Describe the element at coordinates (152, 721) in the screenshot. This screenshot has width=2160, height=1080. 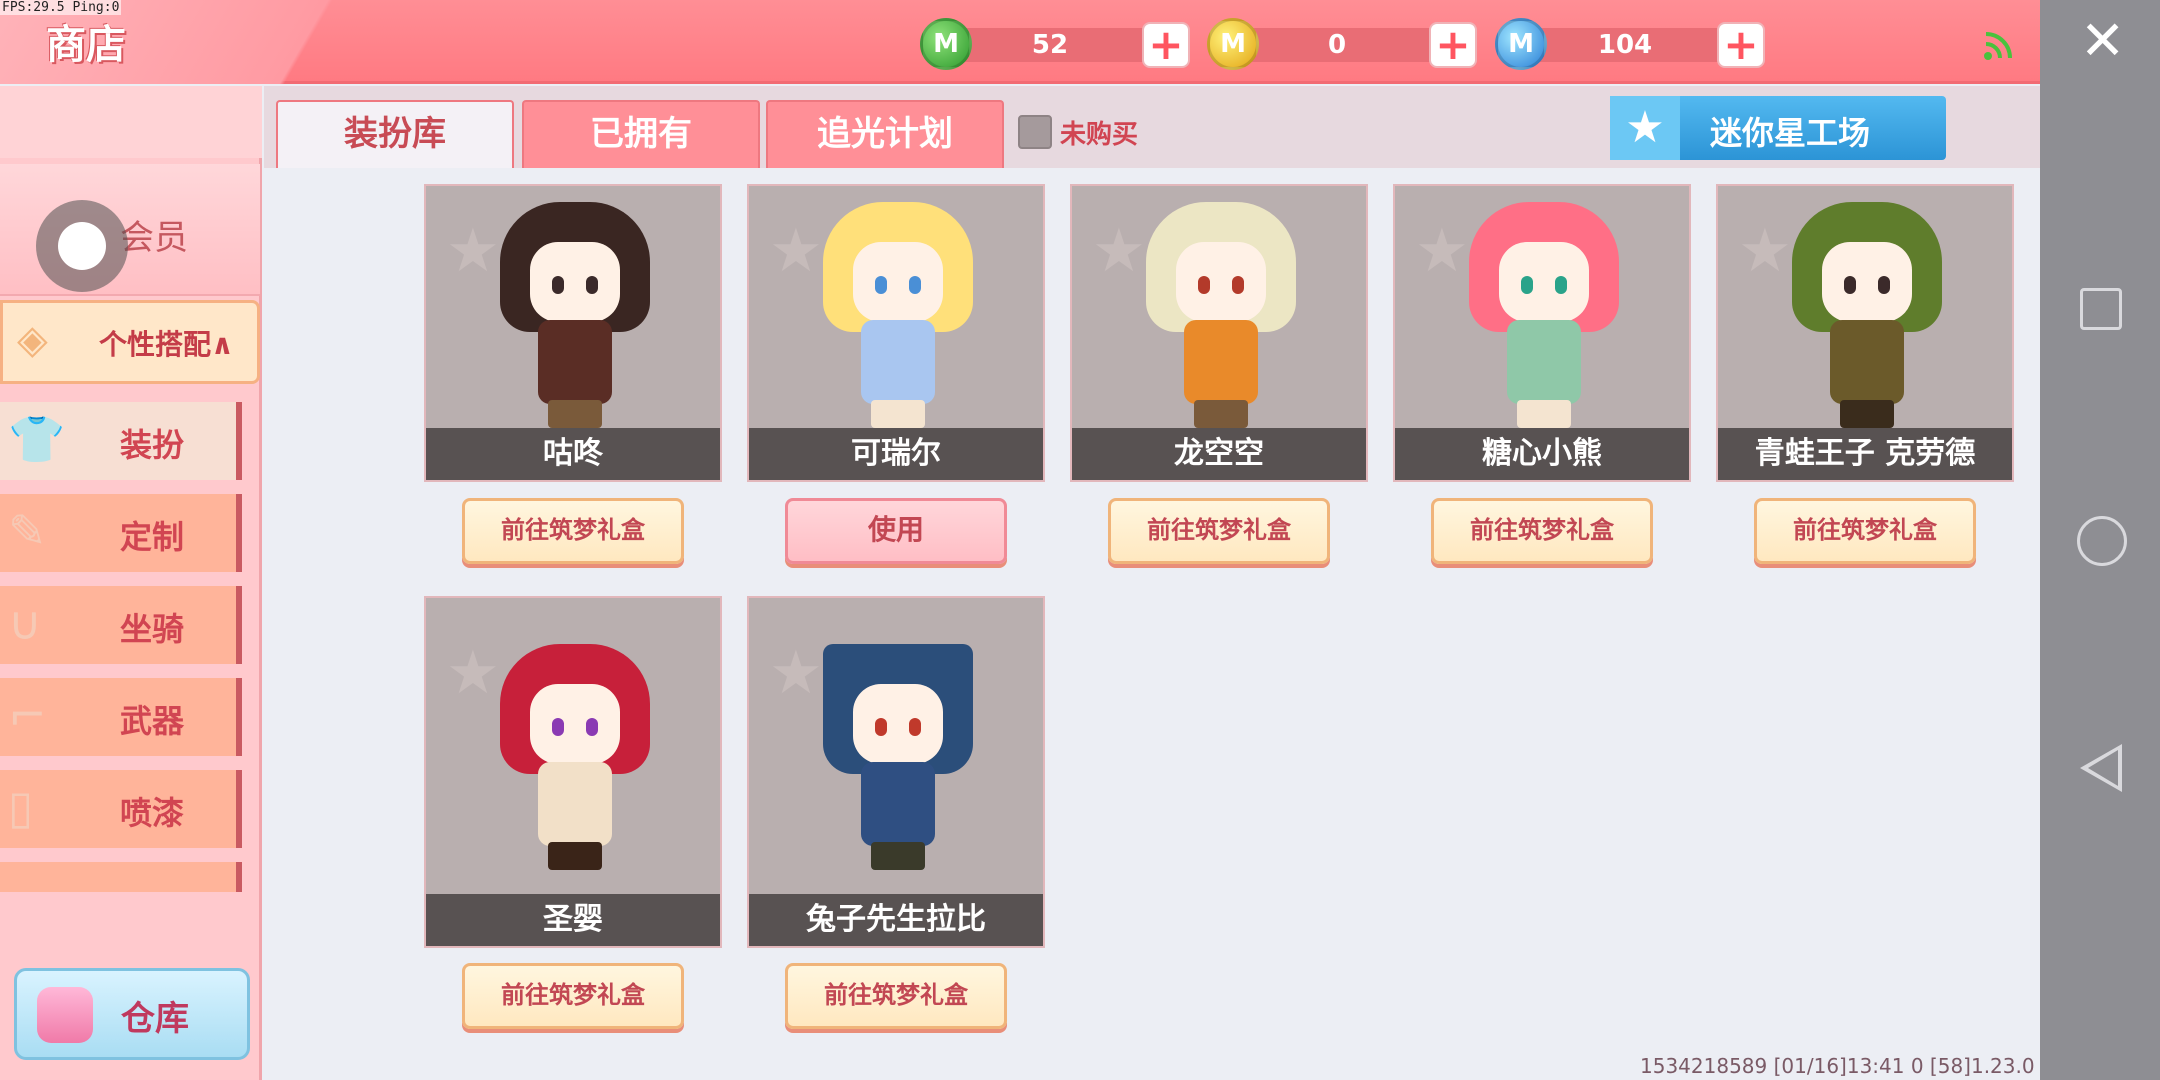
I see `sidebar-item-label: 武器` at that location.